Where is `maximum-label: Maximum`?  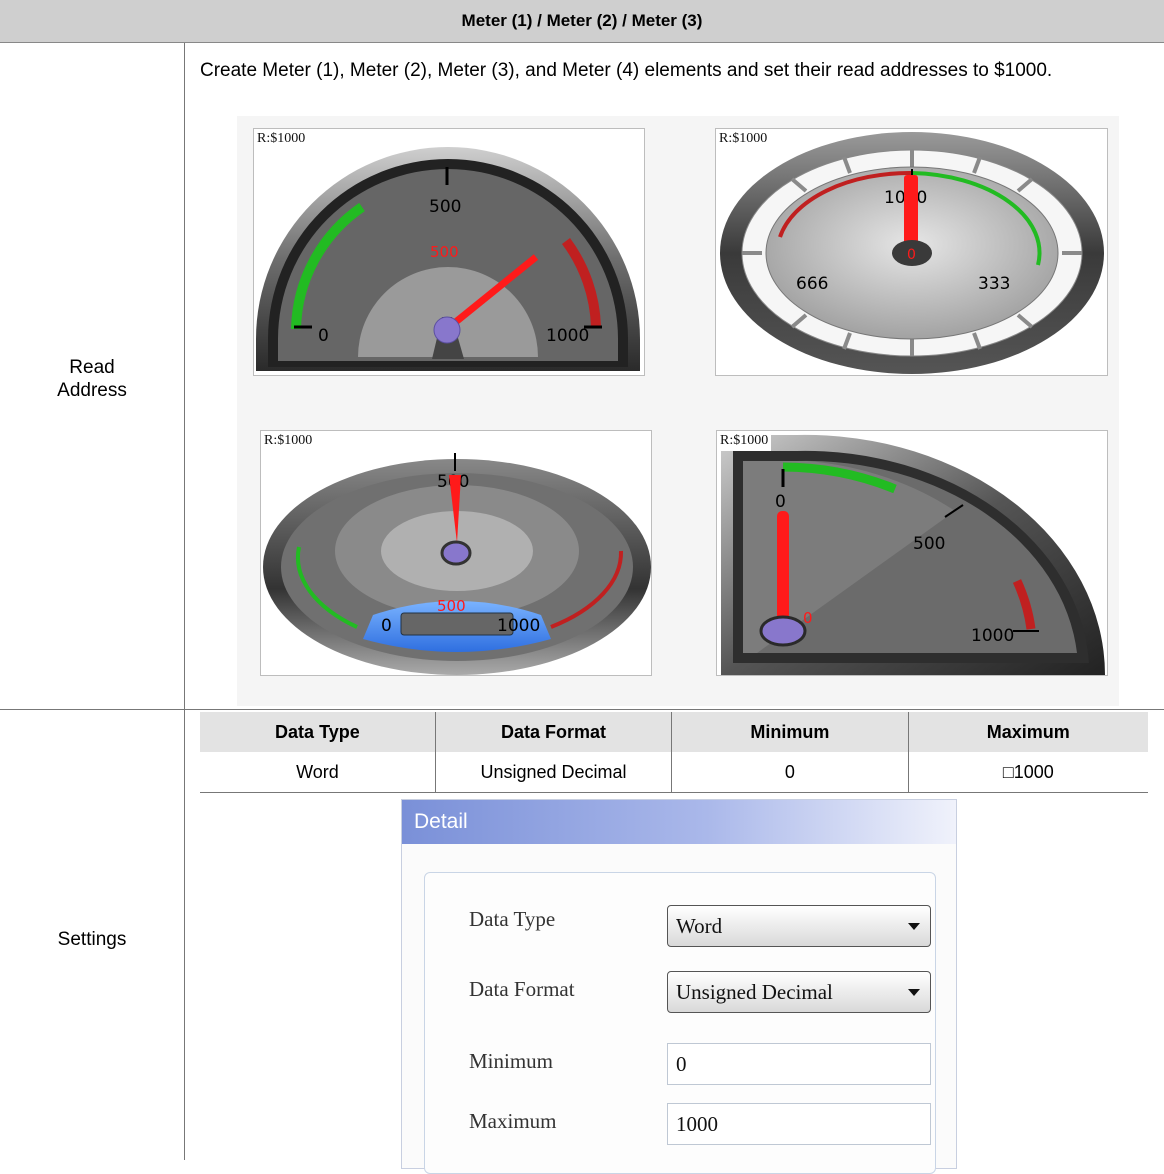
maximum-label: Maximum is located at coordinates (513, 1121).